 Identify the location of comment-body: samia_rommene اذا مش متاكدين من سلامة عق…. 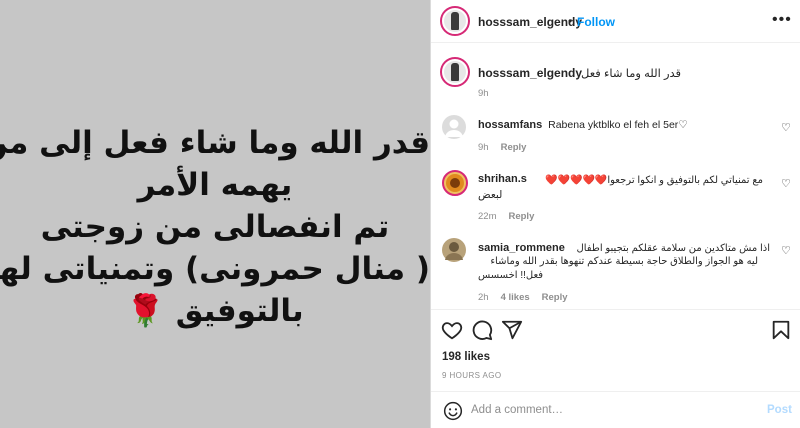
(624, 262).